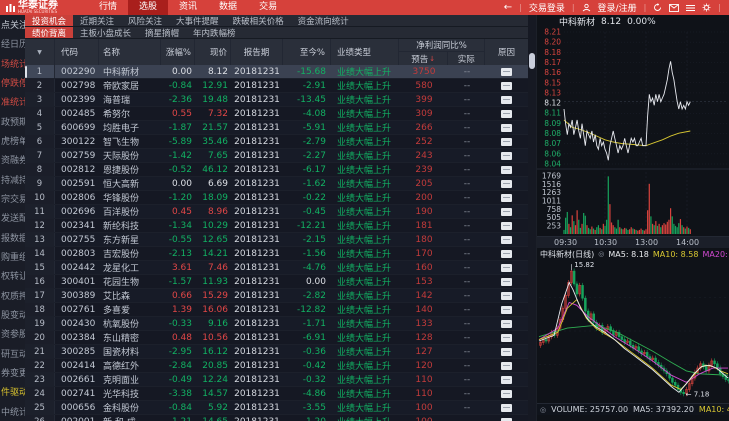  Describe the element at coordinates (97, 21) in the screenshot. I see `toolbar-tab: 近期关注` at that location.